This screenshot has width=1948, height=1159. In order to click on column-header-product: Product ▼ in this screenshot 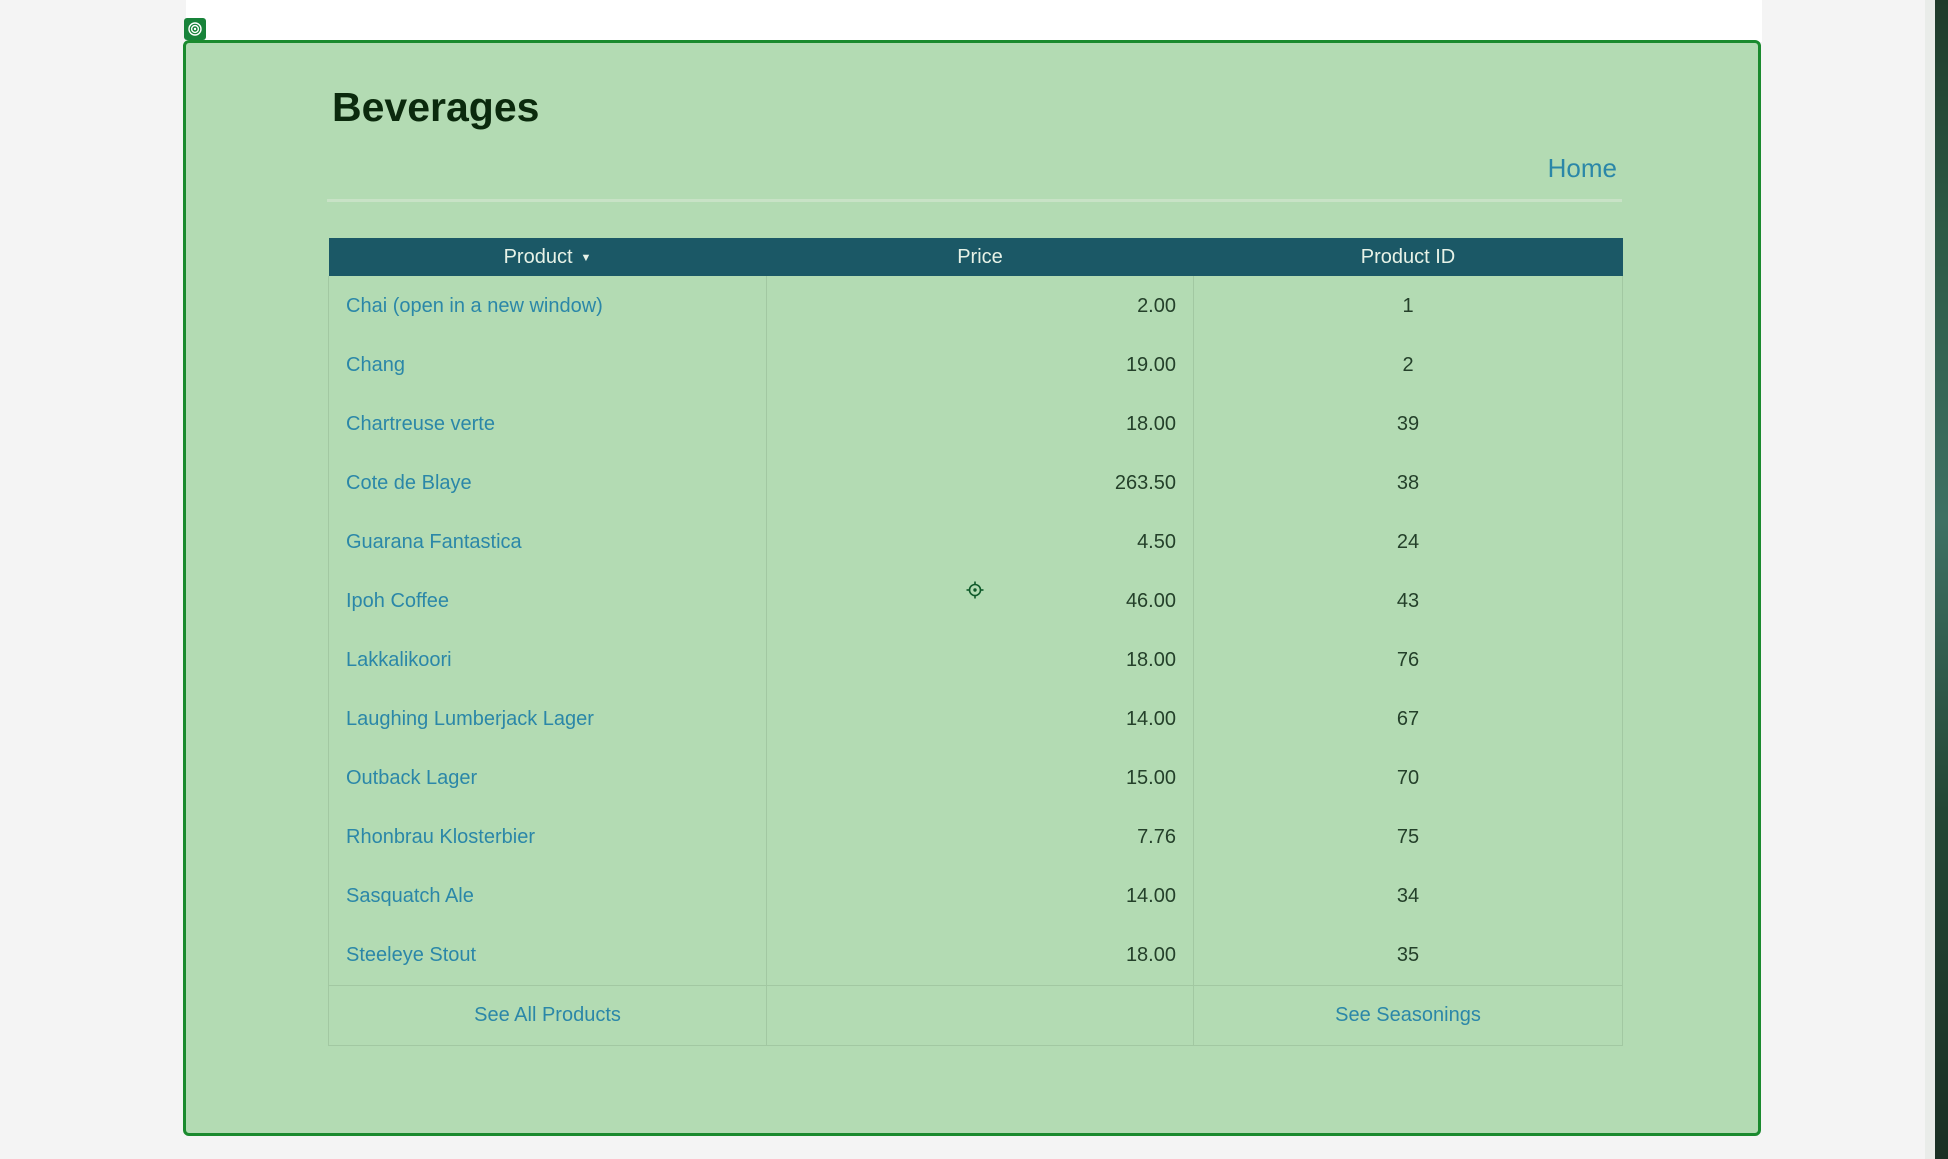, I will do `click(547, 257)`.